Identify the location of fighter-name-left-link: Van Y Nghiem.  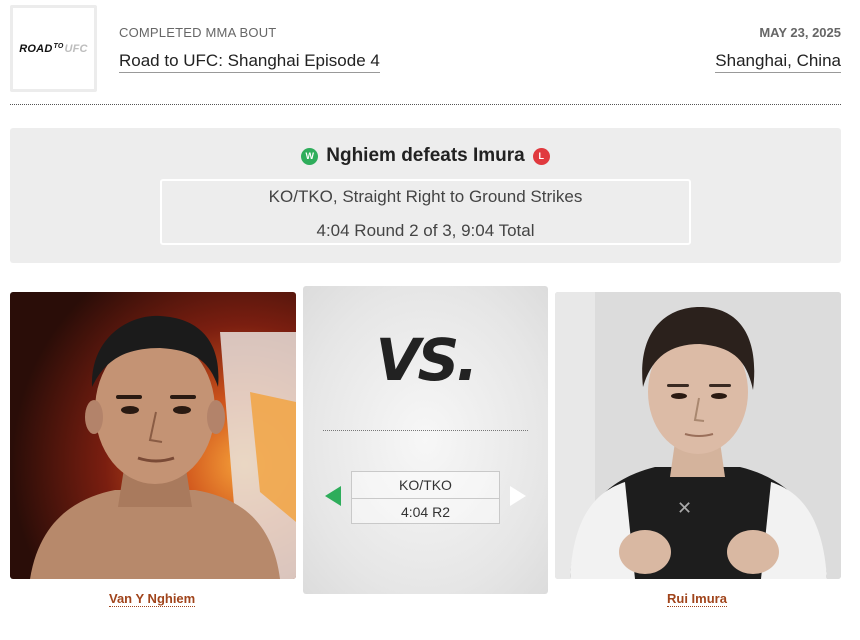
(152, 599).